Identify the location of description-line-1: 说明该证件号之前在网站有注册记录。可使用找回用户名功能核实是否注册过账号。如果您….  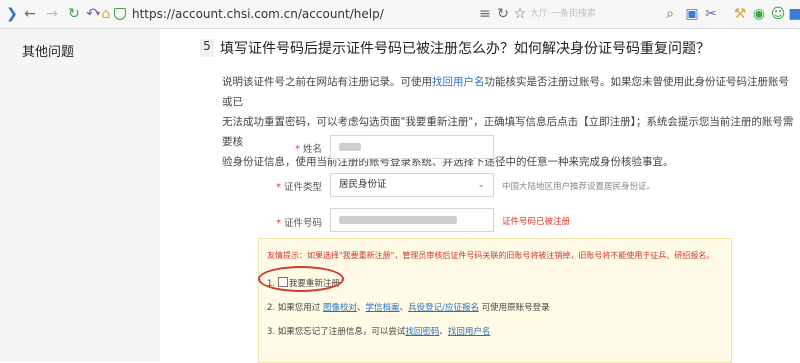
(508, 92).